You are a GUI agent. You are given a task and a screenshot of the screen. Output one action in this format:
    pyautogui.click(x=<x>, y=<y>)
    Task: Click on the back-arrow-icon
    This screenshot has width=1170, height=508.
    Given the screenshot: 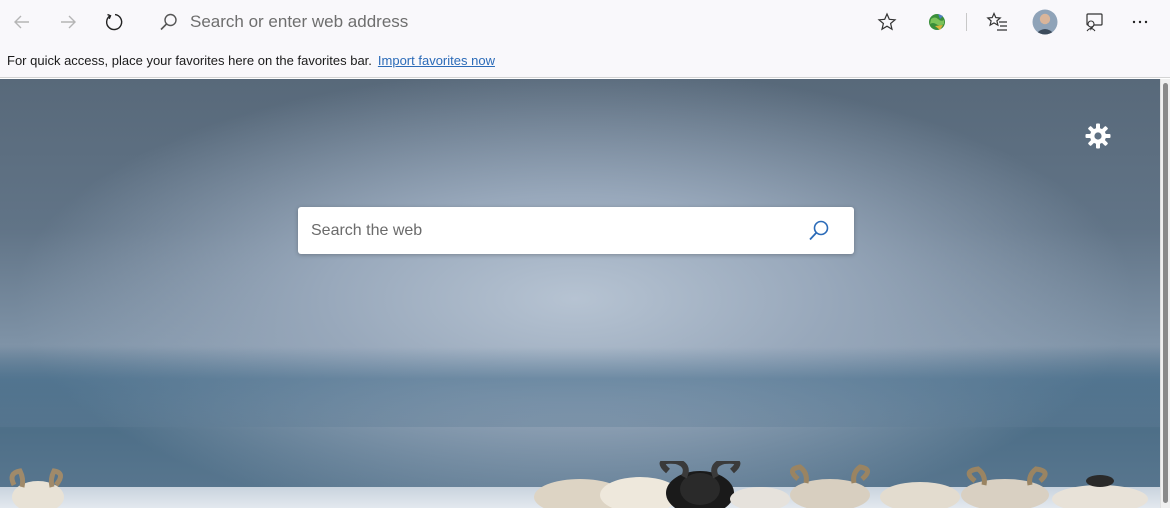 What is the action you would take?
    pyautogui.click(x=21, y=22)
    